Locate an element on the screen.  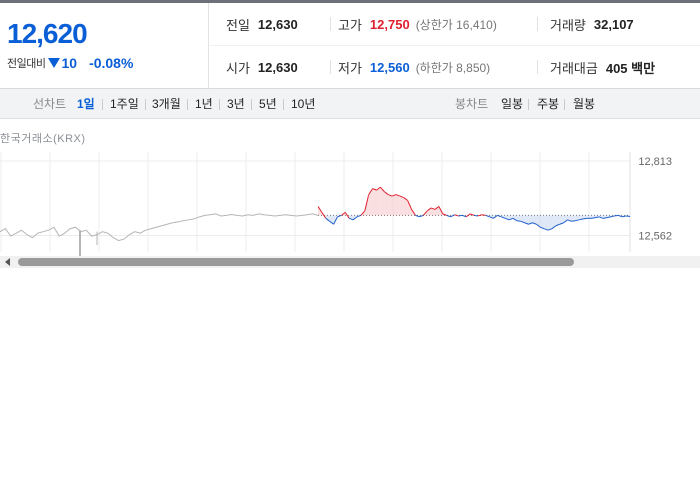
chart-scrollbar is located at coordinates (350, 262).